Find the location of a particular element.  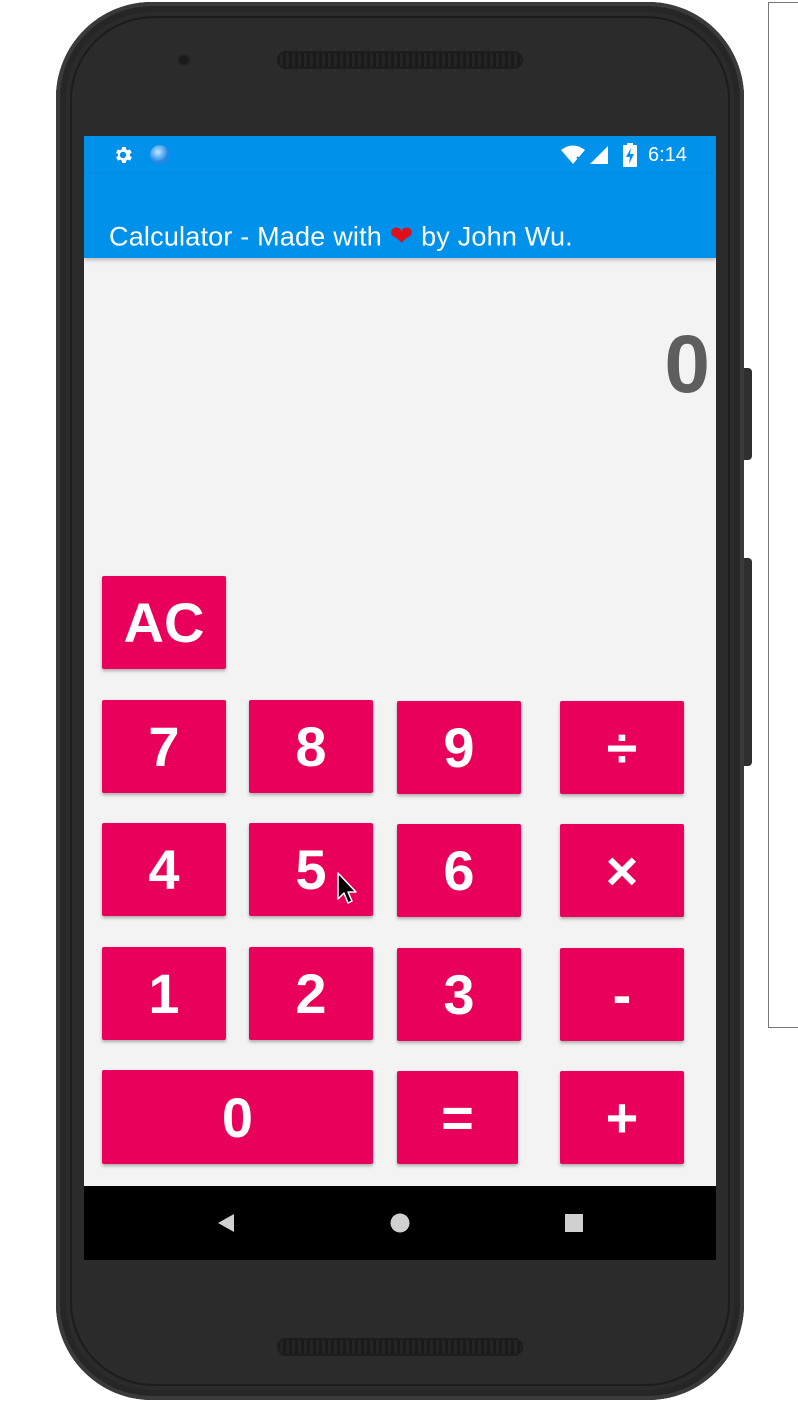

app-title: Calculator - Made with ❤ by John Wu. is located at coordinates (341, 236).